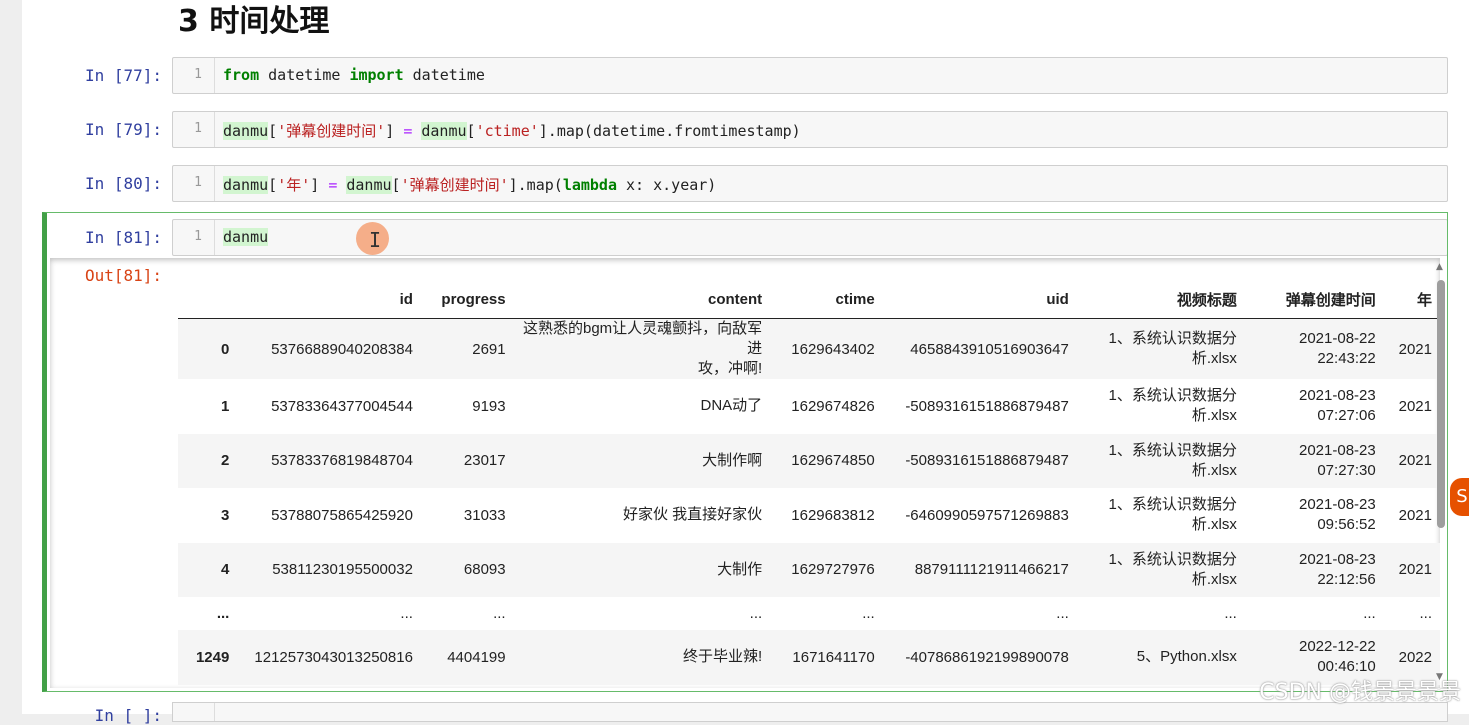 The image size is (1469, 725). Describe the element at coordinates (989, 349) in the screenshot. I see `cell-uid: 4658843910516903647` at that location.